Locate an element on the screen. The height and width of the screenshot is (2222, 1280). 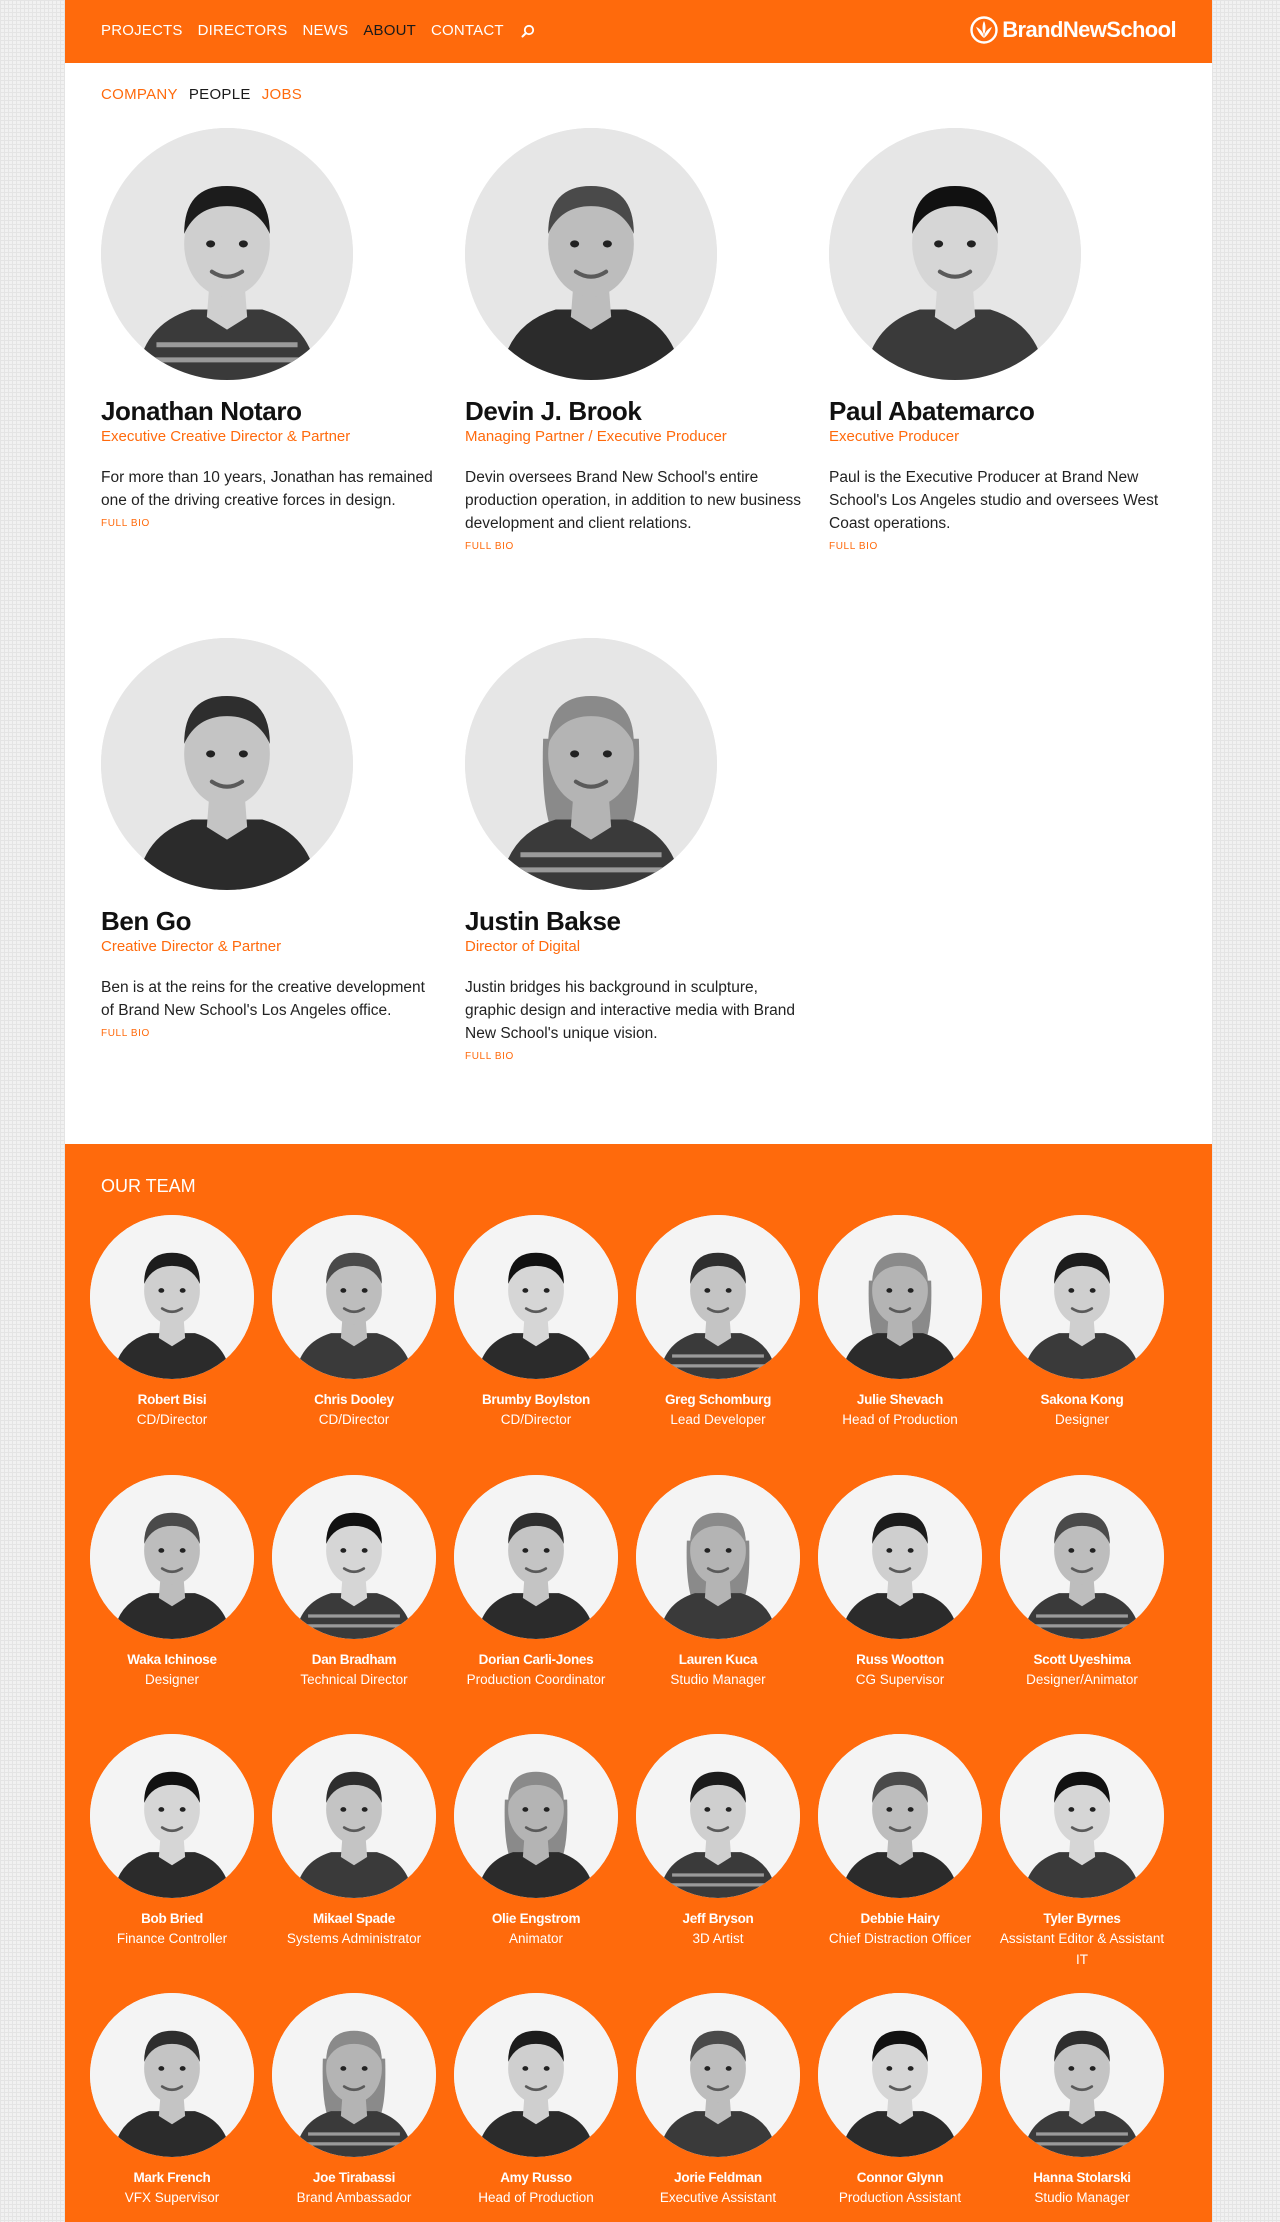
nav-news: NEWS is located at coordinates (326, 30).